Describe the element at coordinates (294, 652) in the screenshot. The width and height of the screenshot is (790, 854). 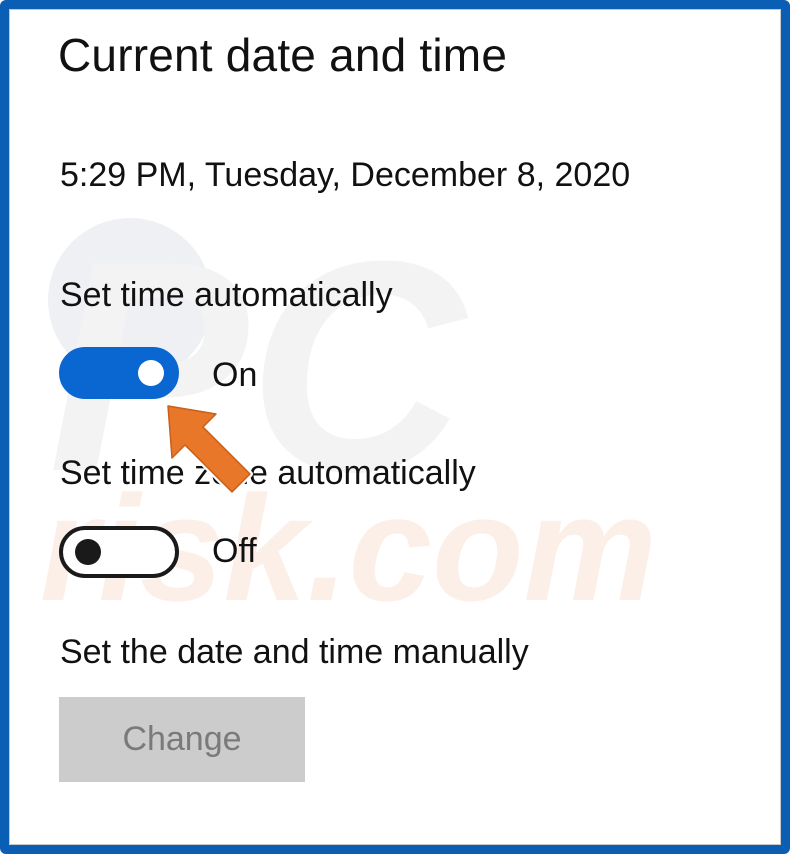
I see `set-date-time-manually-label: Set the date and time manually` at that location.